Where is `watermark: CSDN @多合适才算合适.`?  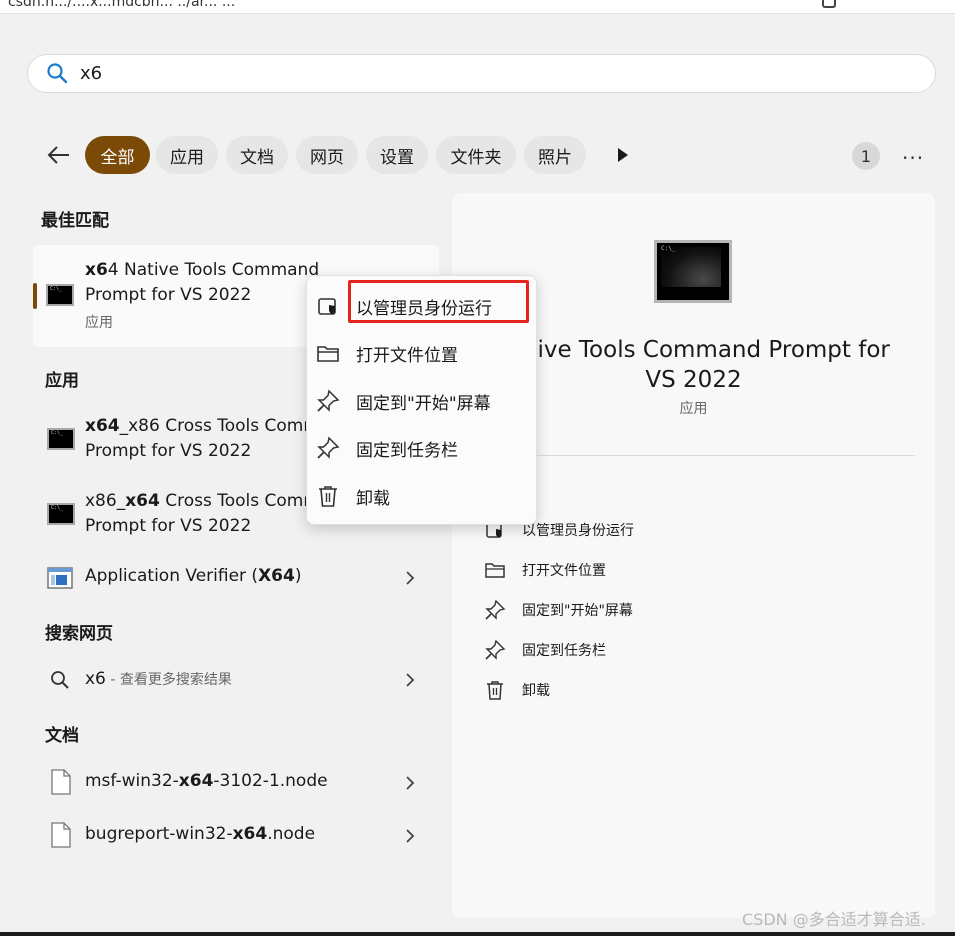
watermark: CSDN @多合适才算合适. is located at coordinates (834, 919).